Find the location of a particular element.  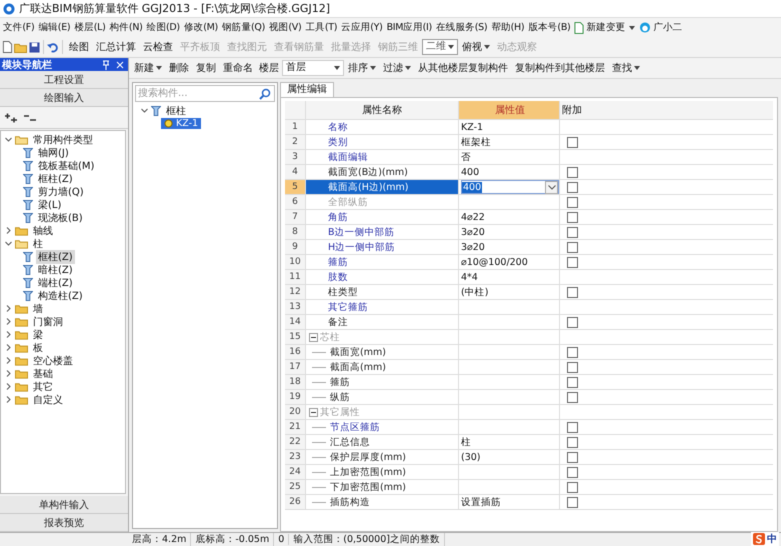

tree-item: 轴网(J) is located at coordinates (53, 153).